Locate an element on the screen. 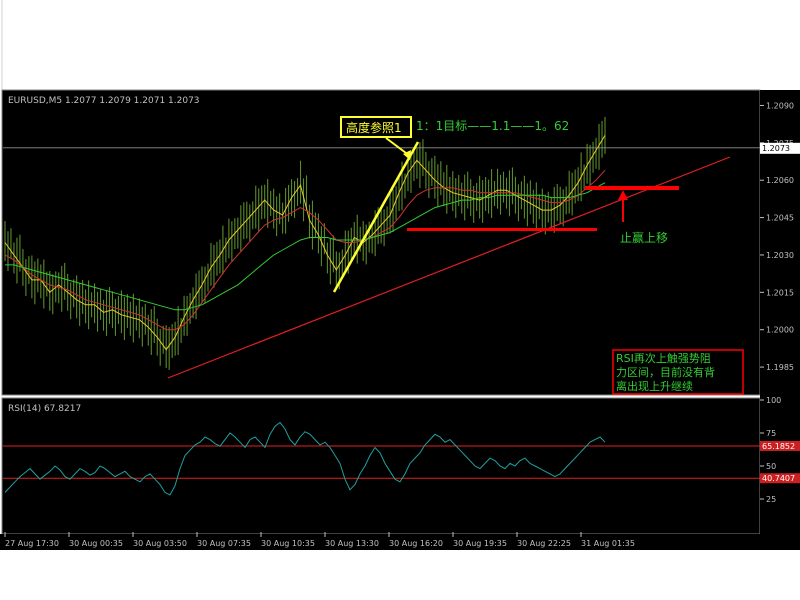 Image resolution: width=800 pixels, height=600 pixels. time-tick-label: 27 Aug 17:30 is located at coordinates (32, 543).